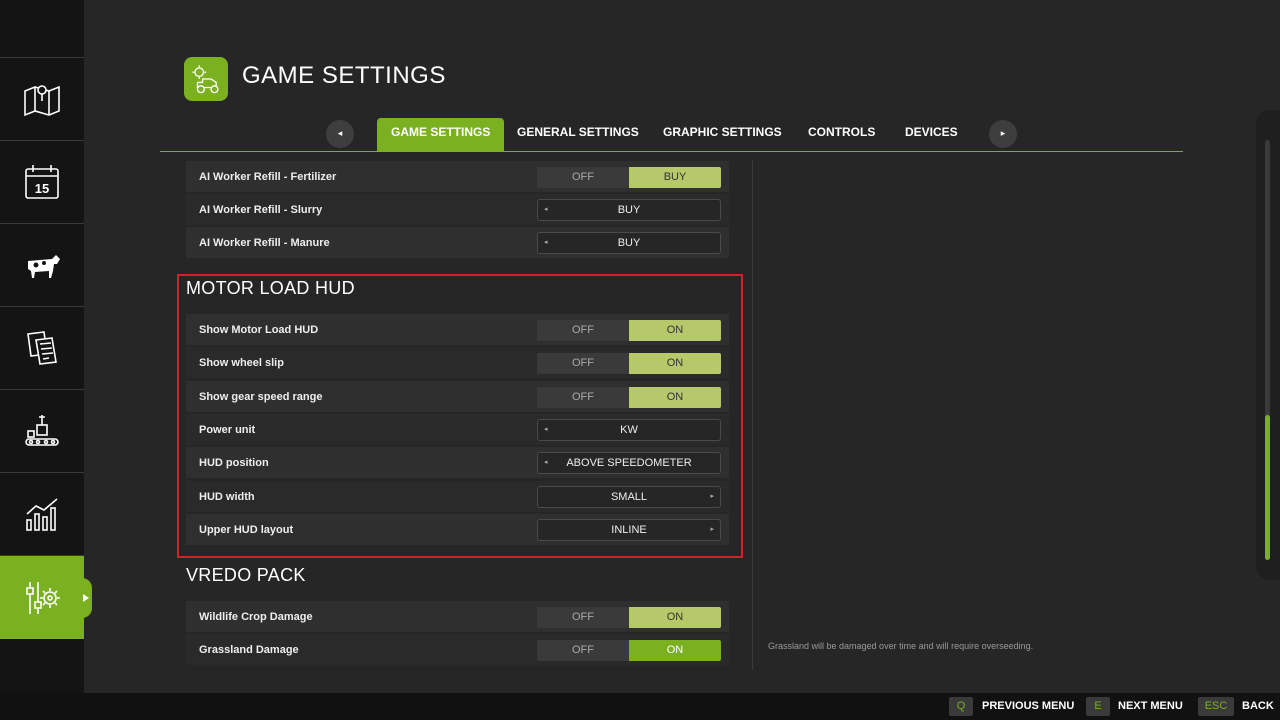 The height and width of the screenshot is (720, 1280). Describe the element at coordinates (457, 209) in the screenshot. I see `setting-row: AI Worker Refill - Slurry ◂ BUY` at that location.